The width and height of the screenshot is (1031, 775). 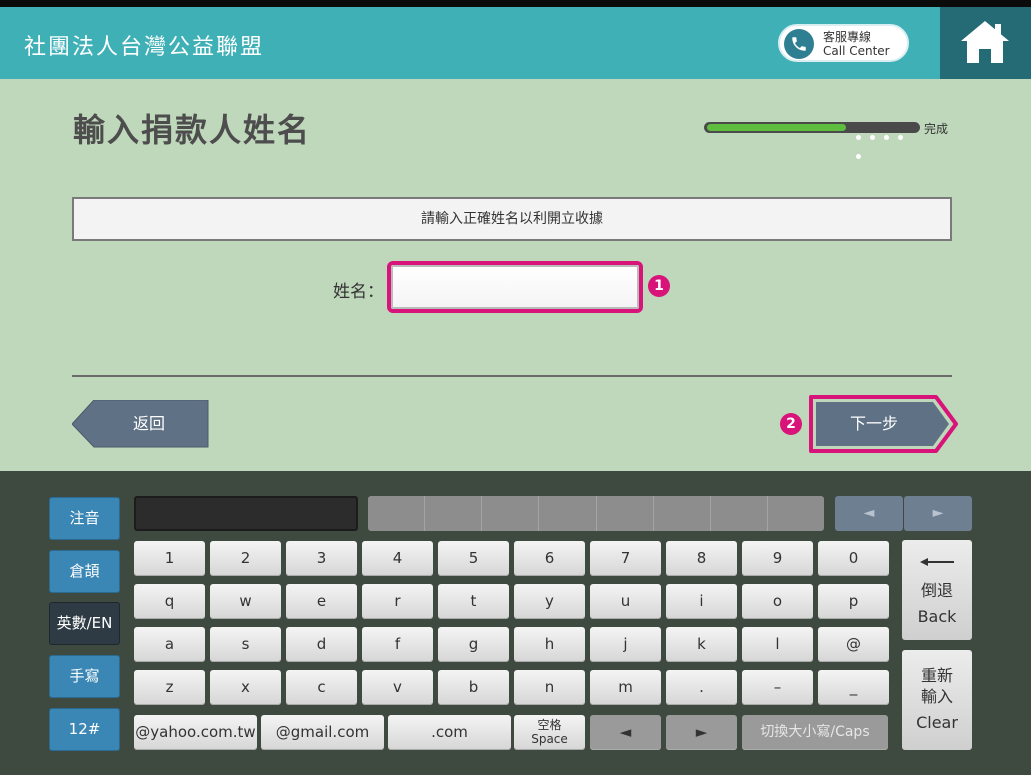 What do you see at coordinates (776, 127) in the screenshot?
I see `progress-fill` at bounding box center [776, 127].